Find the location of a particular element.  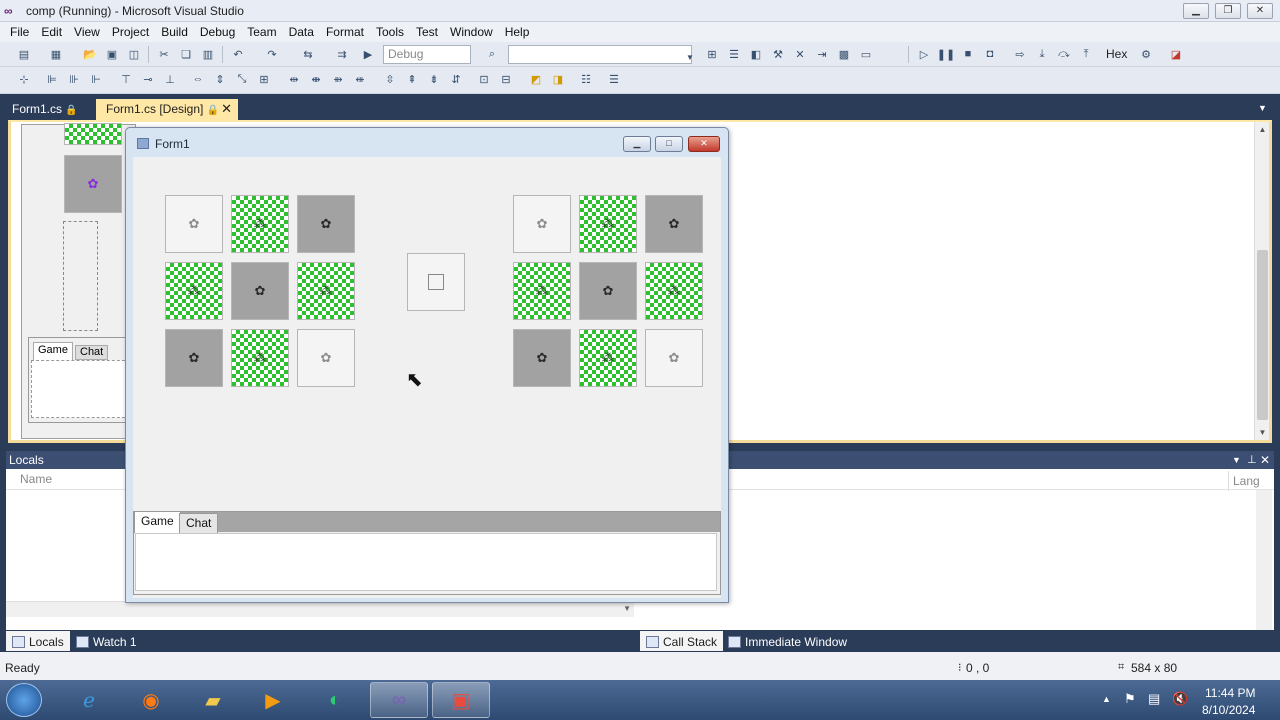

break-all-icon: ❚❚ is located at coordinates (946, 54).